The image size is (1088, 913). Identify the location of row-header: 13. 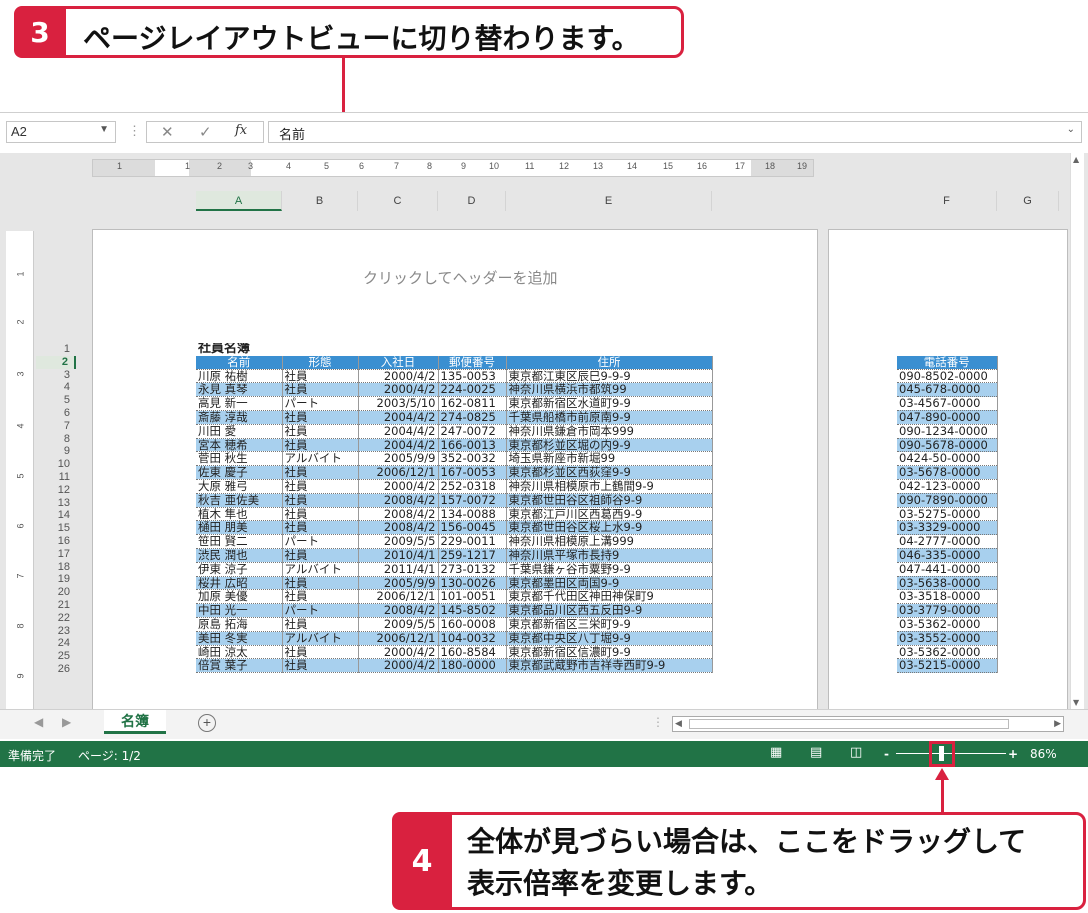
(56, 503).